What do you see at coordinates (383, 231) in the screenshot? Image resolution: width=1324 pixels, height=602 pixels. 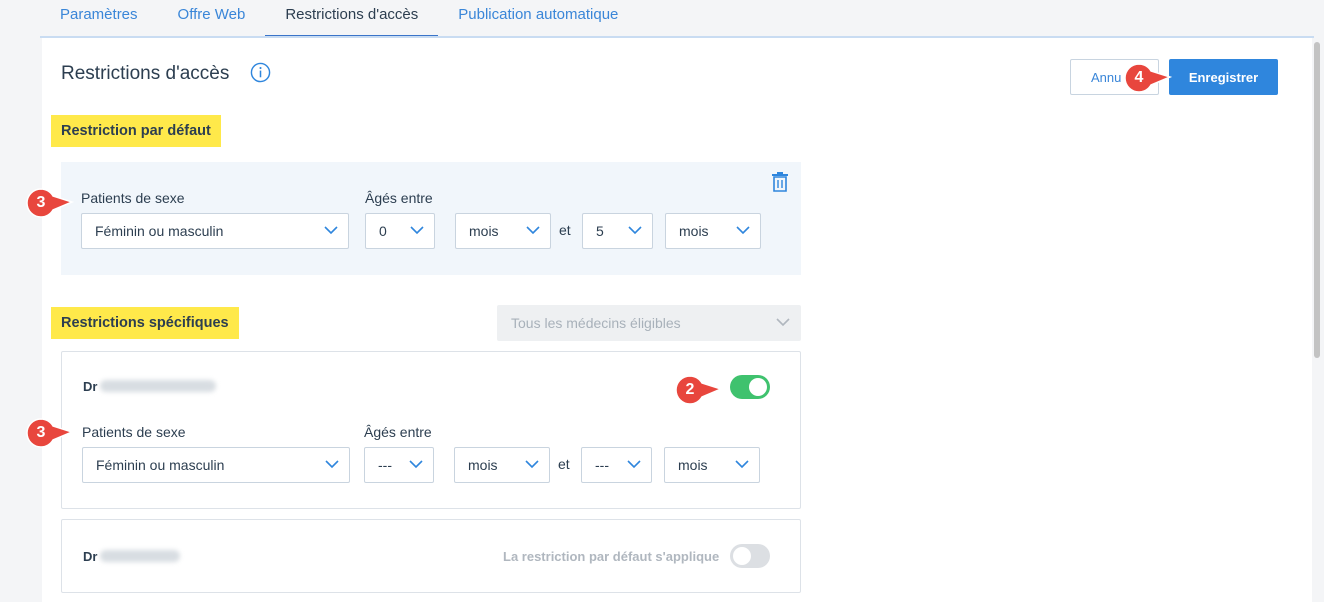 I see `age-min-value: 0` at bounding box center [383, 231].